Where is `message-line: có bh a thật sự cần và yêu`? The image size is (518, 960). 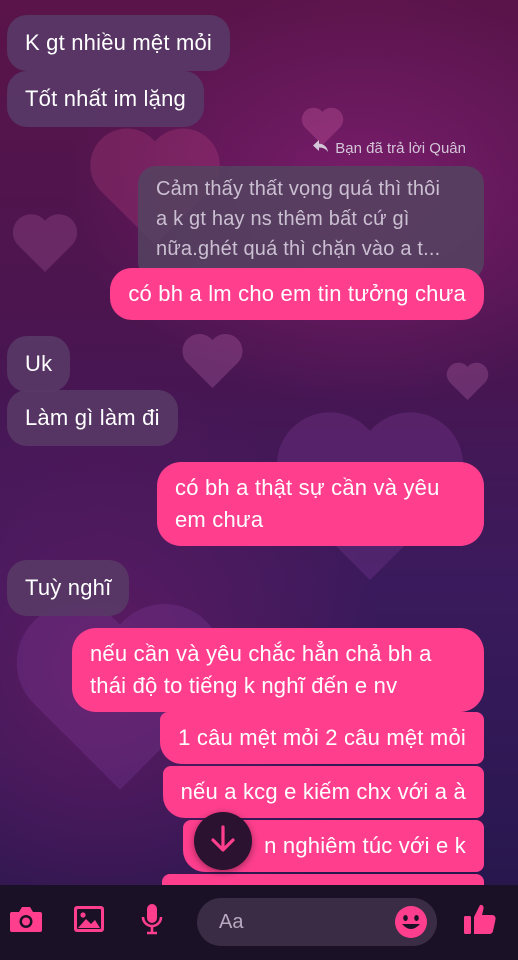
message-line: có bh a thật sự cần và yêu is located at coordinates (307, 487).